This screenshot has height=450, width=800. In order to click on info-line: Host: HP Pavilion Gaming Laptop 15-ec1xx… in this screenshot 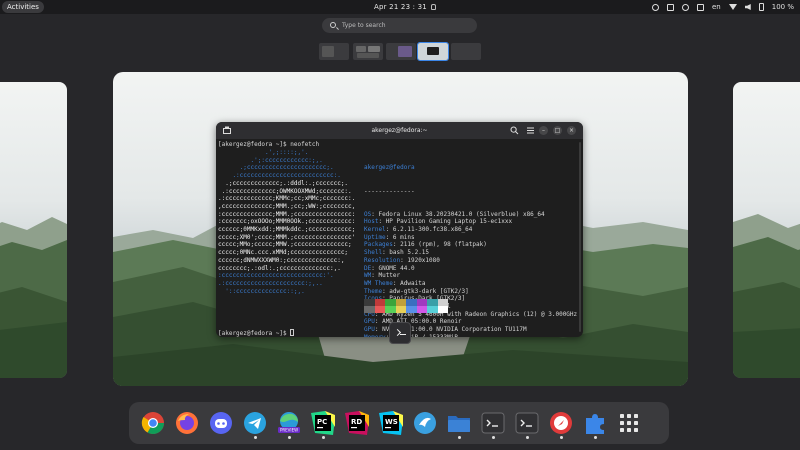, I will do `click(438, 222)`.